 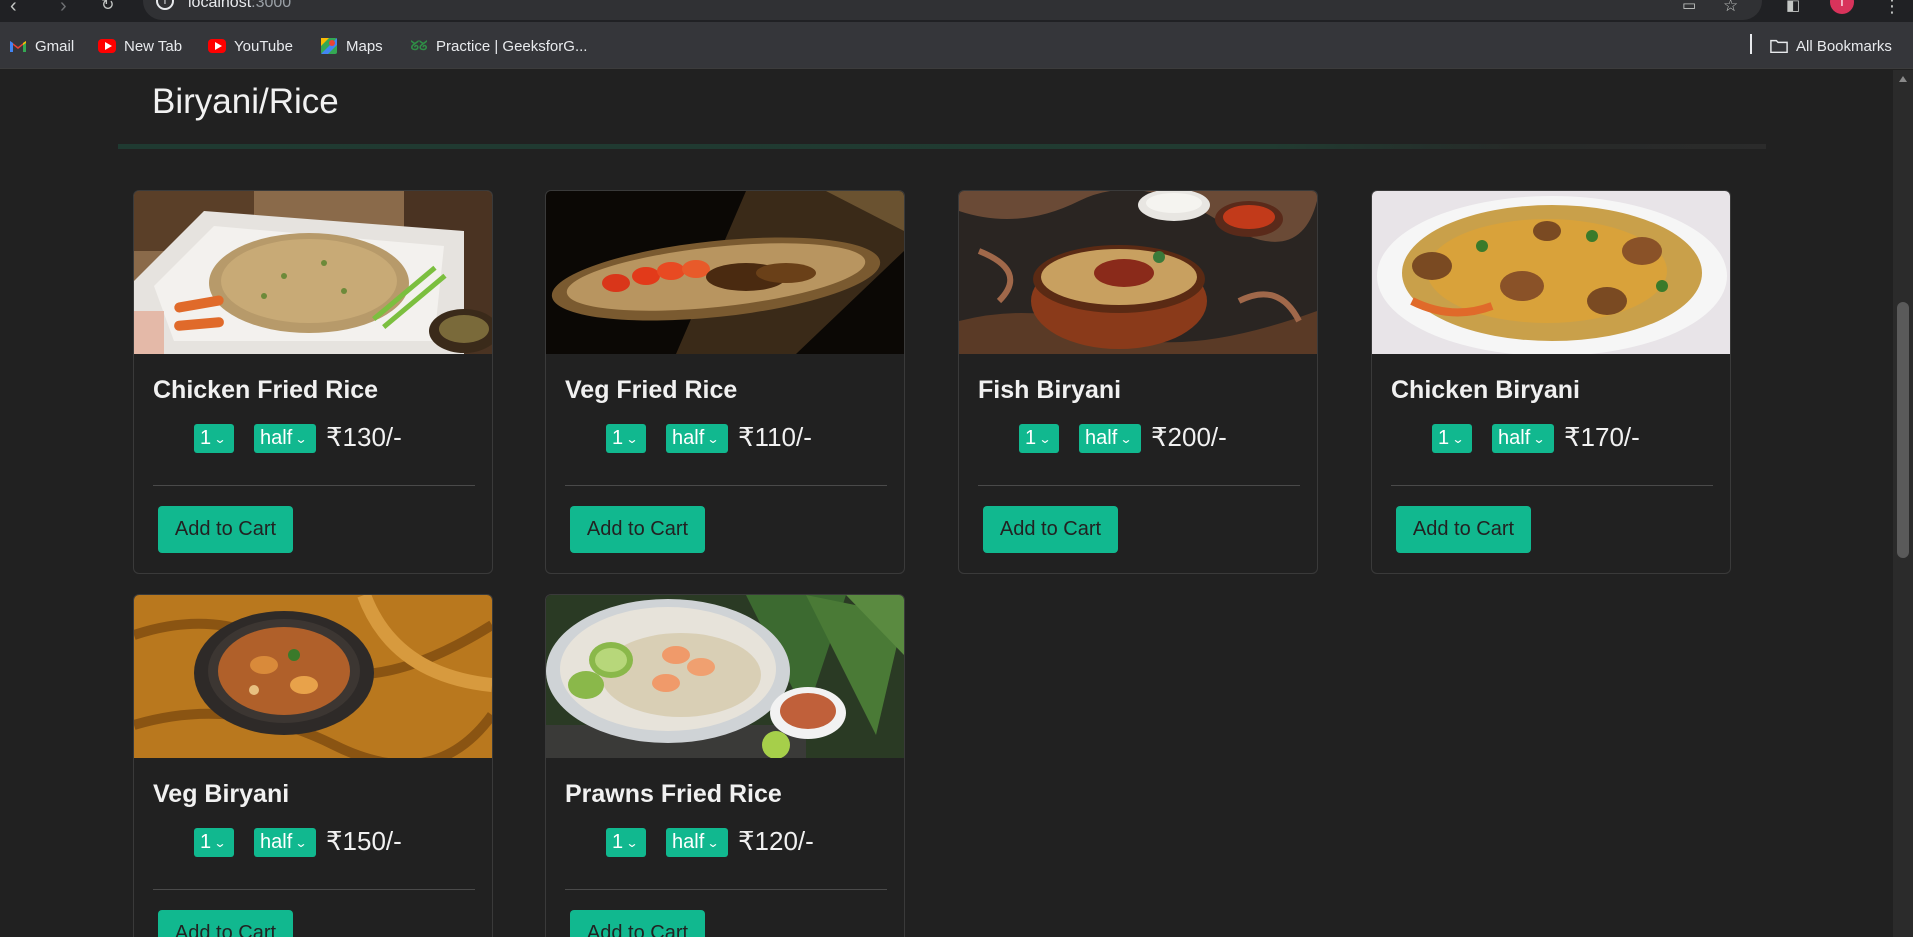 I want to click on price: ₹130/-, so click(x=364, y=437).